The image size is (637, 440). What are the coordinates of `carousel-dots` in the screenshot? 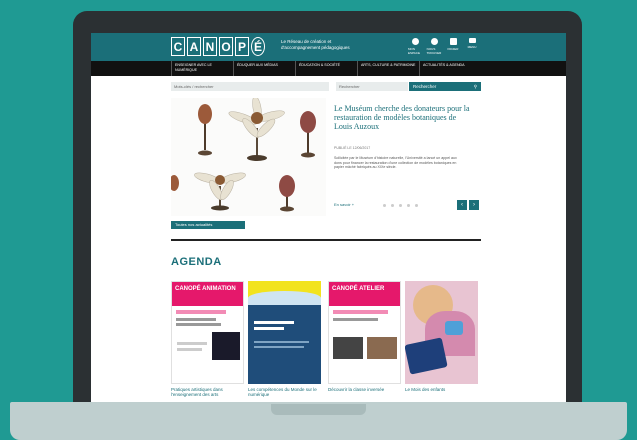 It's located at (403, 205).